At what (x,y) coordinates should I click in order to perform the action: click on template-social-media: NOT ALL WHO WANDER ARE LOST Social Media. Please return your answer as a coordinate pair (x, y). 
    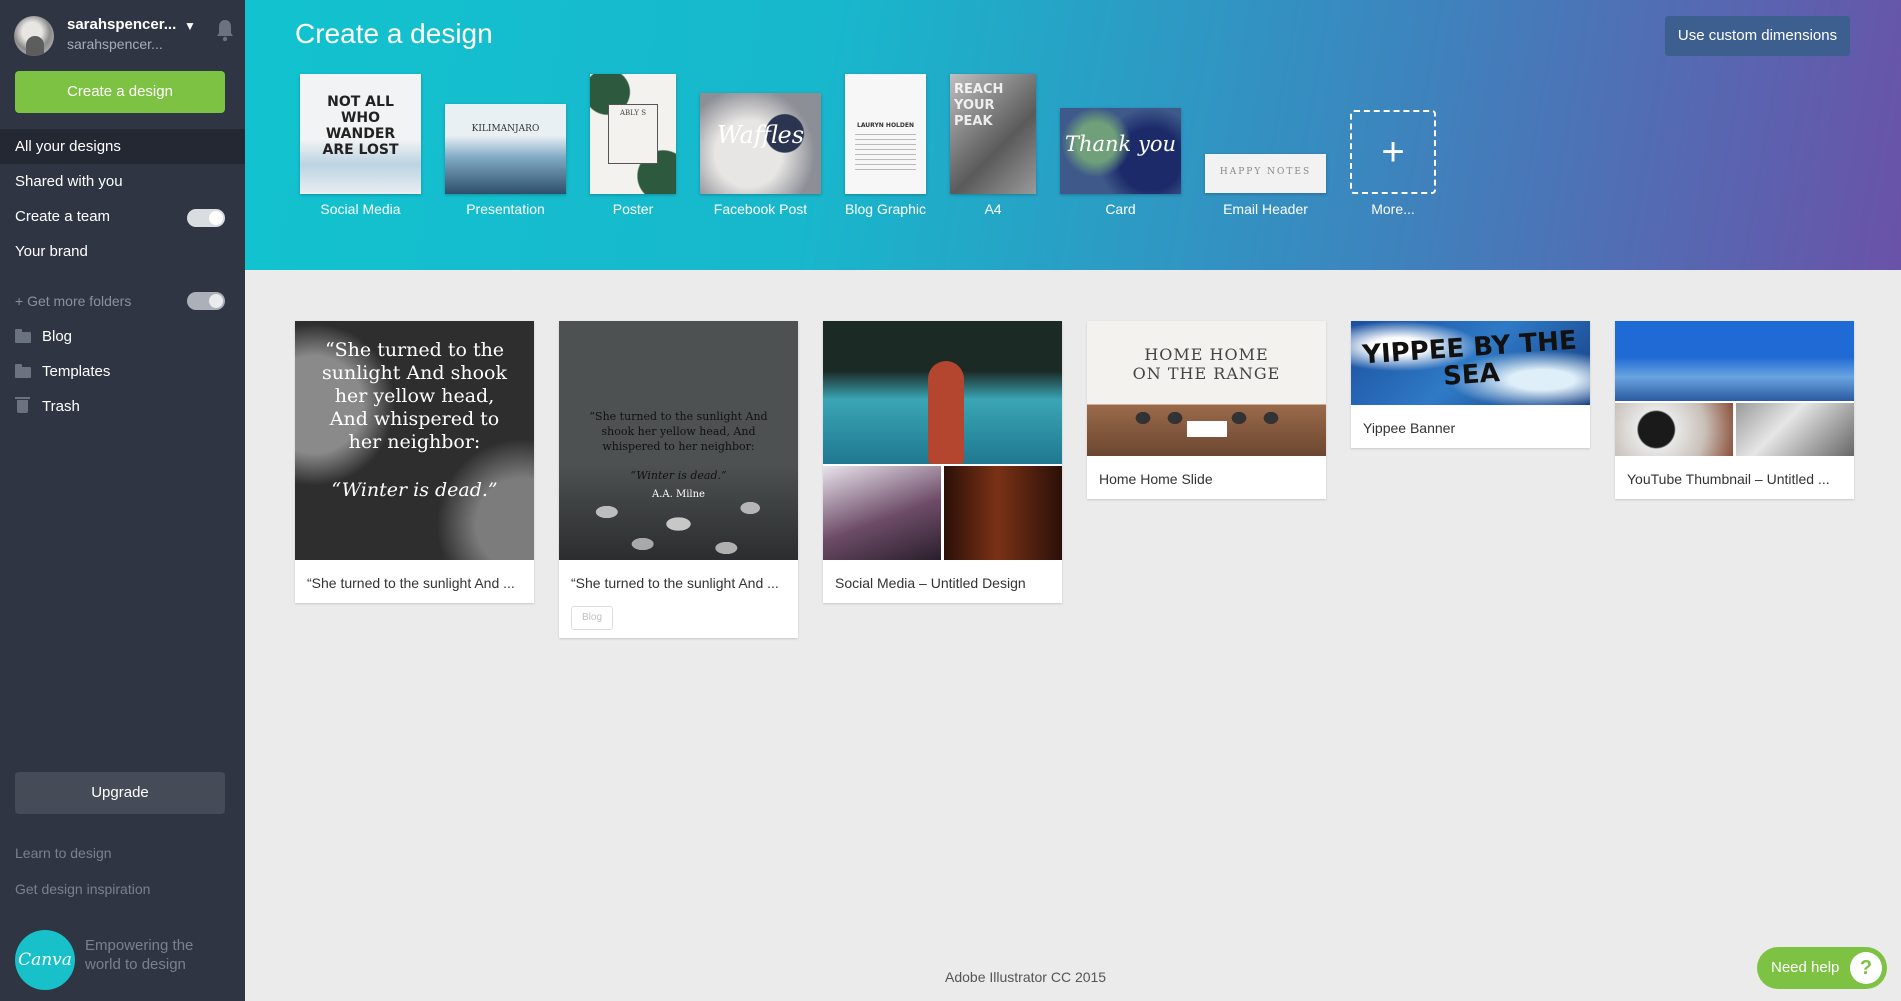
    Looking at the image, I should click on (360, 149).